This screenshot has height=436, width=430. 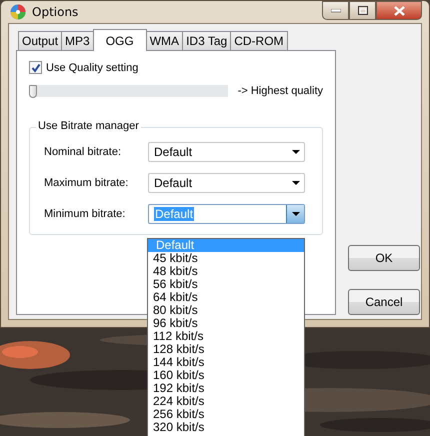 I want to click on tab: Output, so click(x=40, y=40).